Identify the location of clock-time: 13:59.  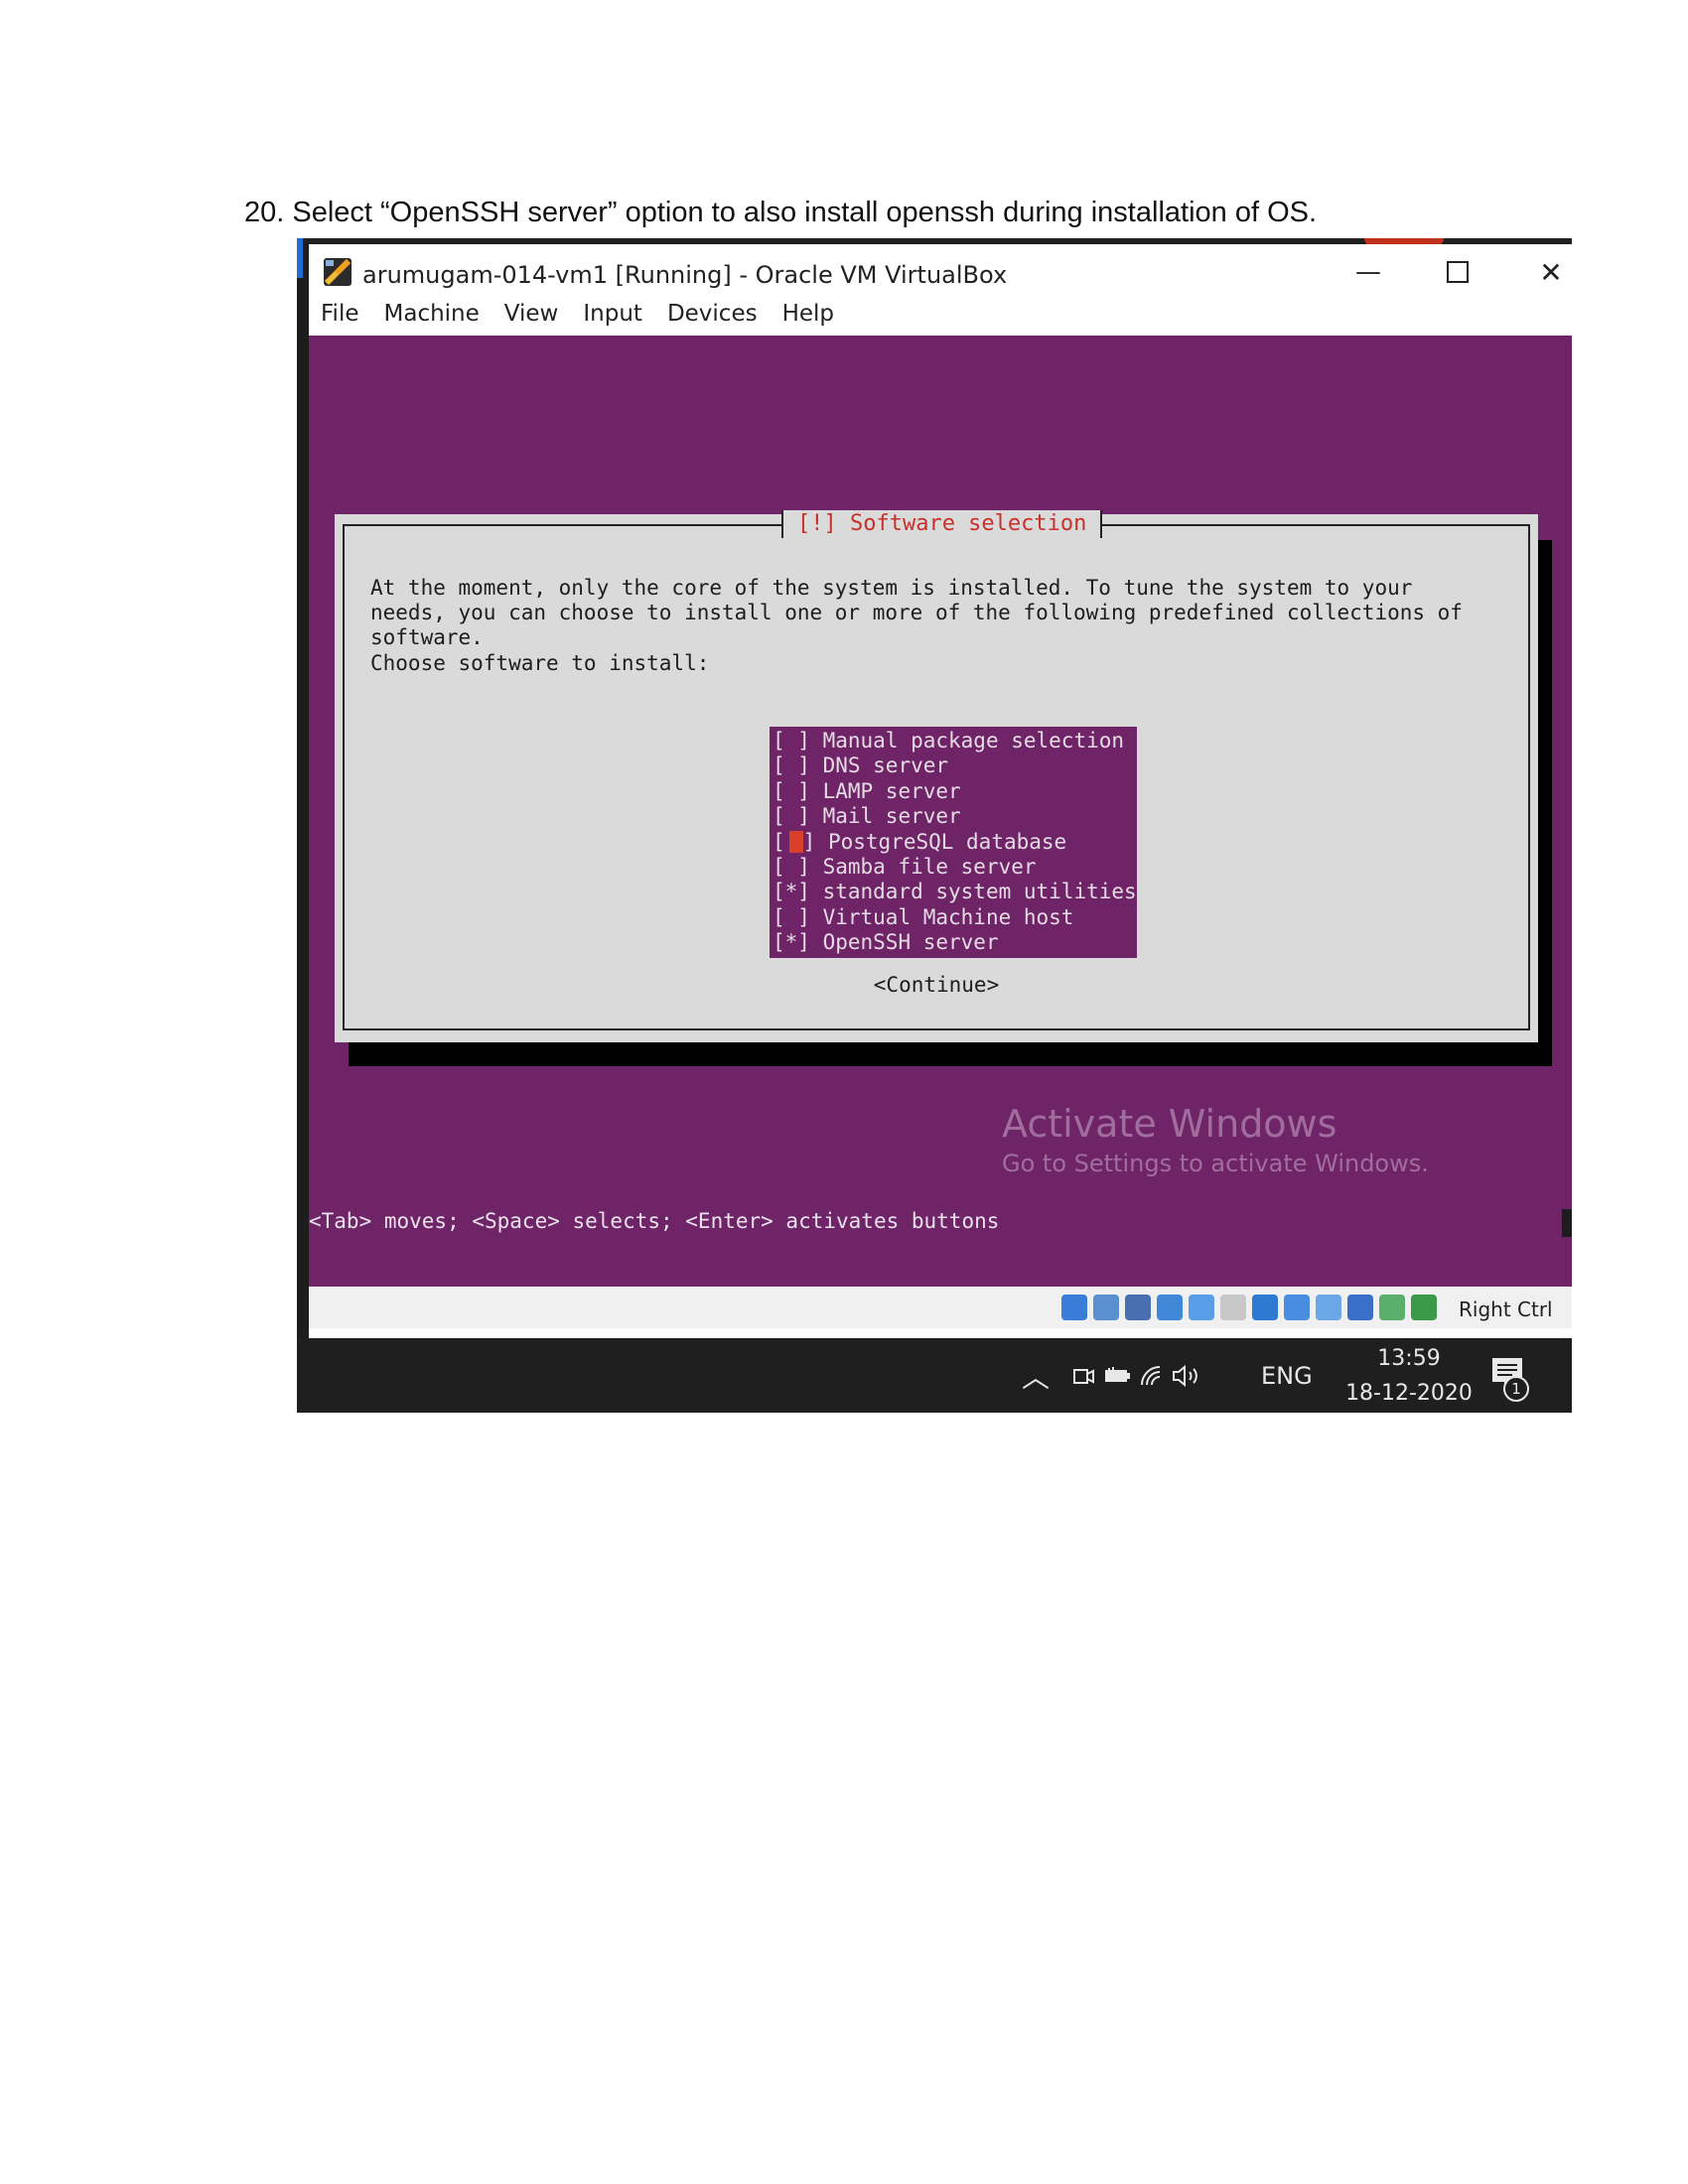
(1409, 1358).